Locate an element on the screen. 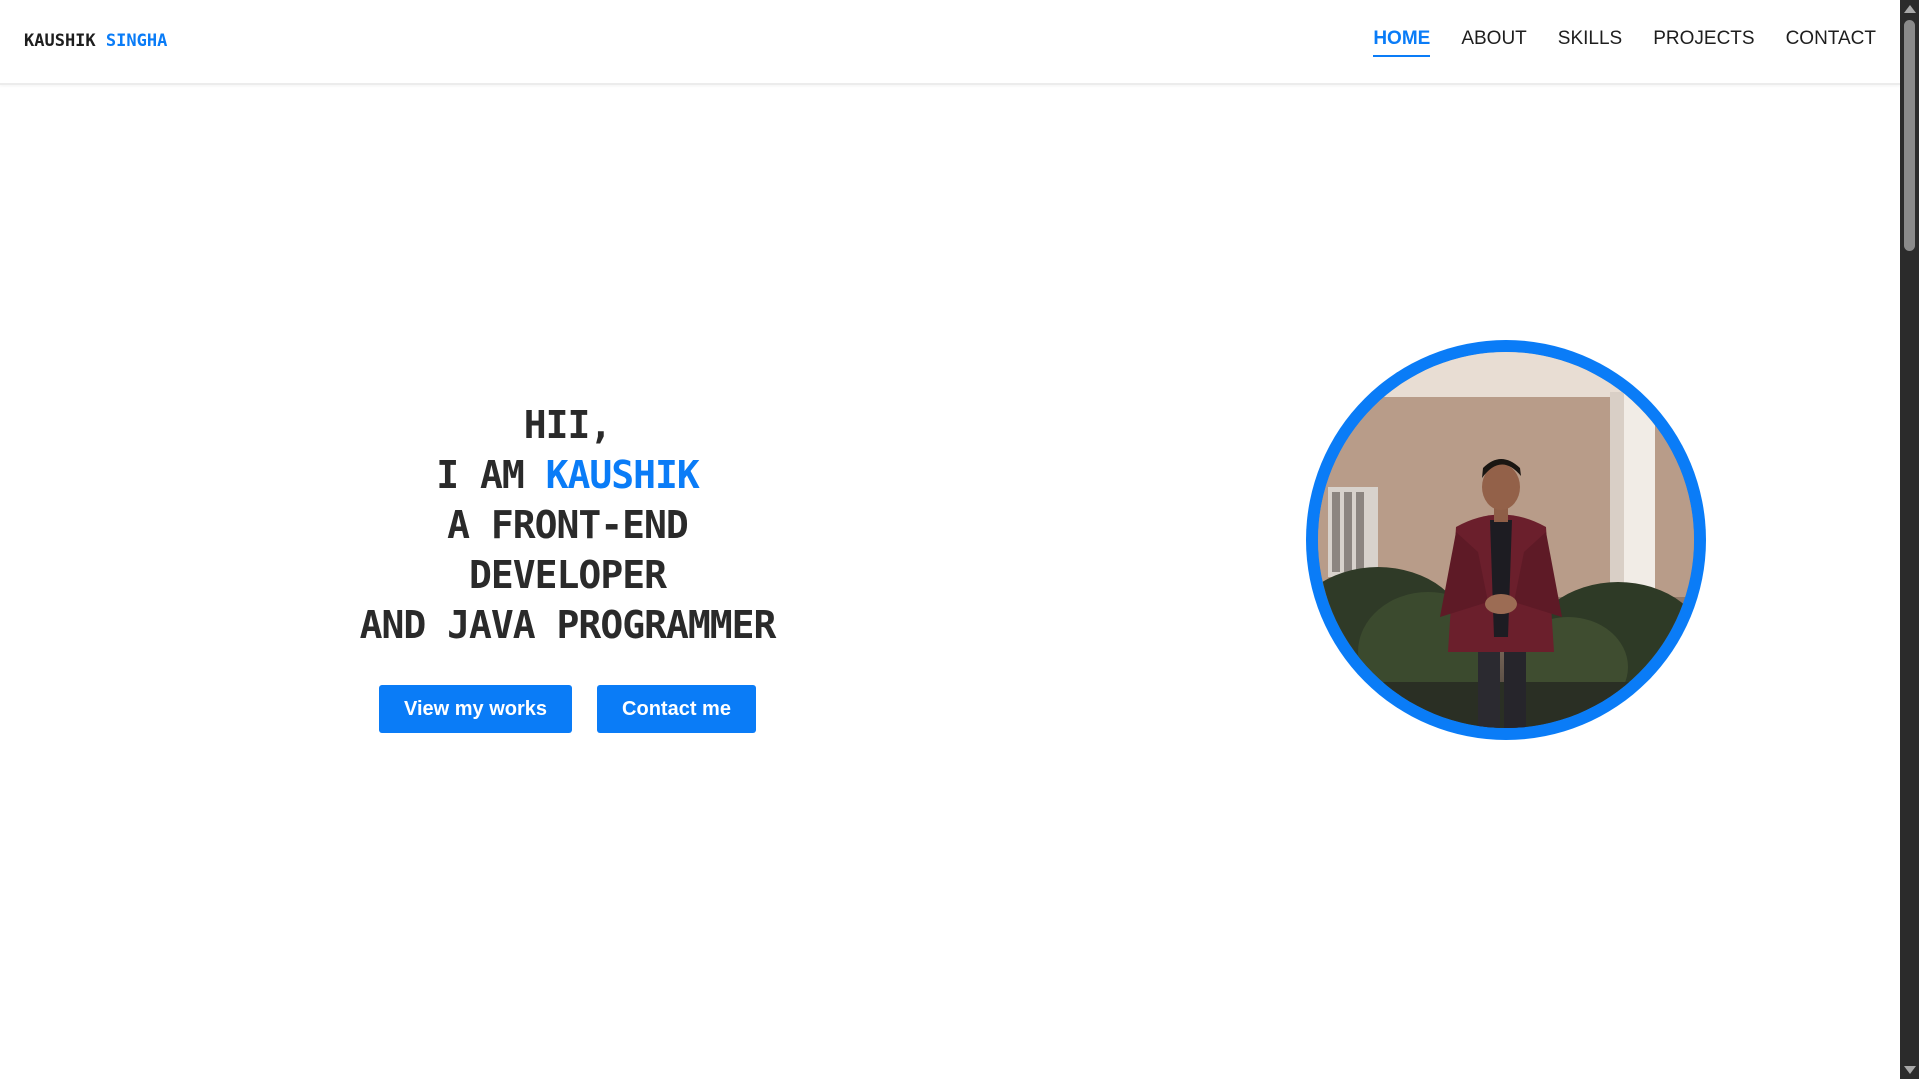 The width and height of the screenshot is (1919, 1079). hero-greeting: HII, is located at coordinates (568, 425).